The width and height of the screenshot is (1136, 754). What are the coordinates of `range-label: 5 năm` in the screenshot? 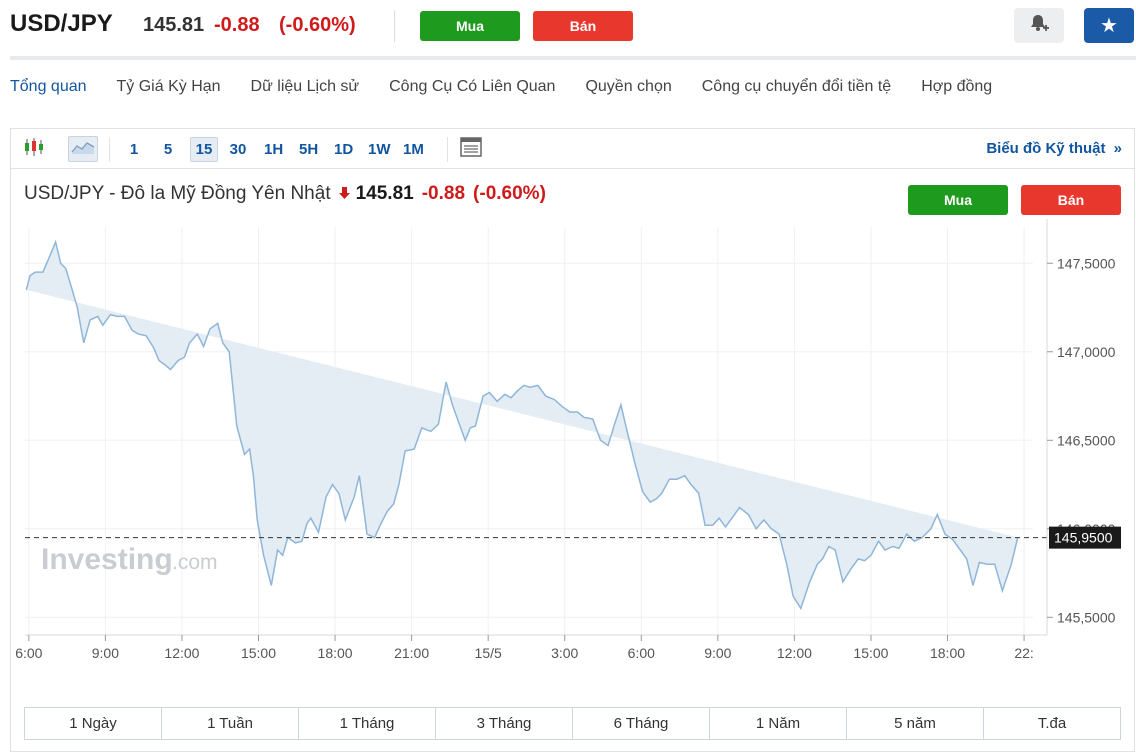 It's located at (915, 723).